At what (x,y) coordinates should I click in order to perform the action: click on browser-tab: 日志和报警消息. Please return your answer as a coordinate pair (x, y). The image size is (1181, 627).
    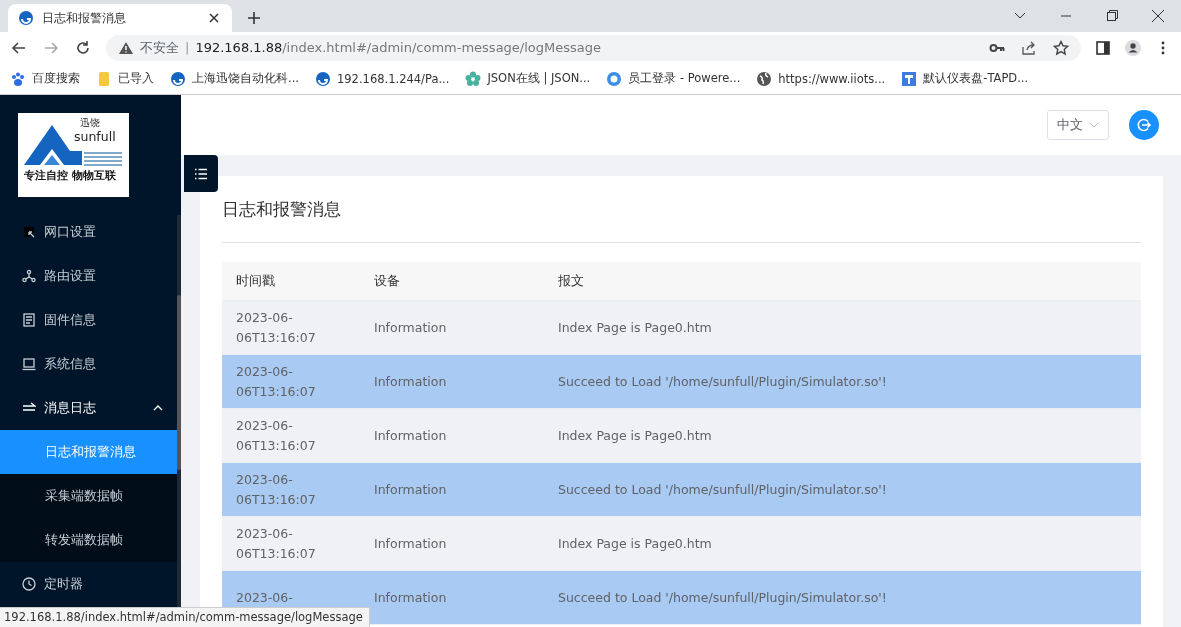
    Looking at the image, I should click on (120, 18).